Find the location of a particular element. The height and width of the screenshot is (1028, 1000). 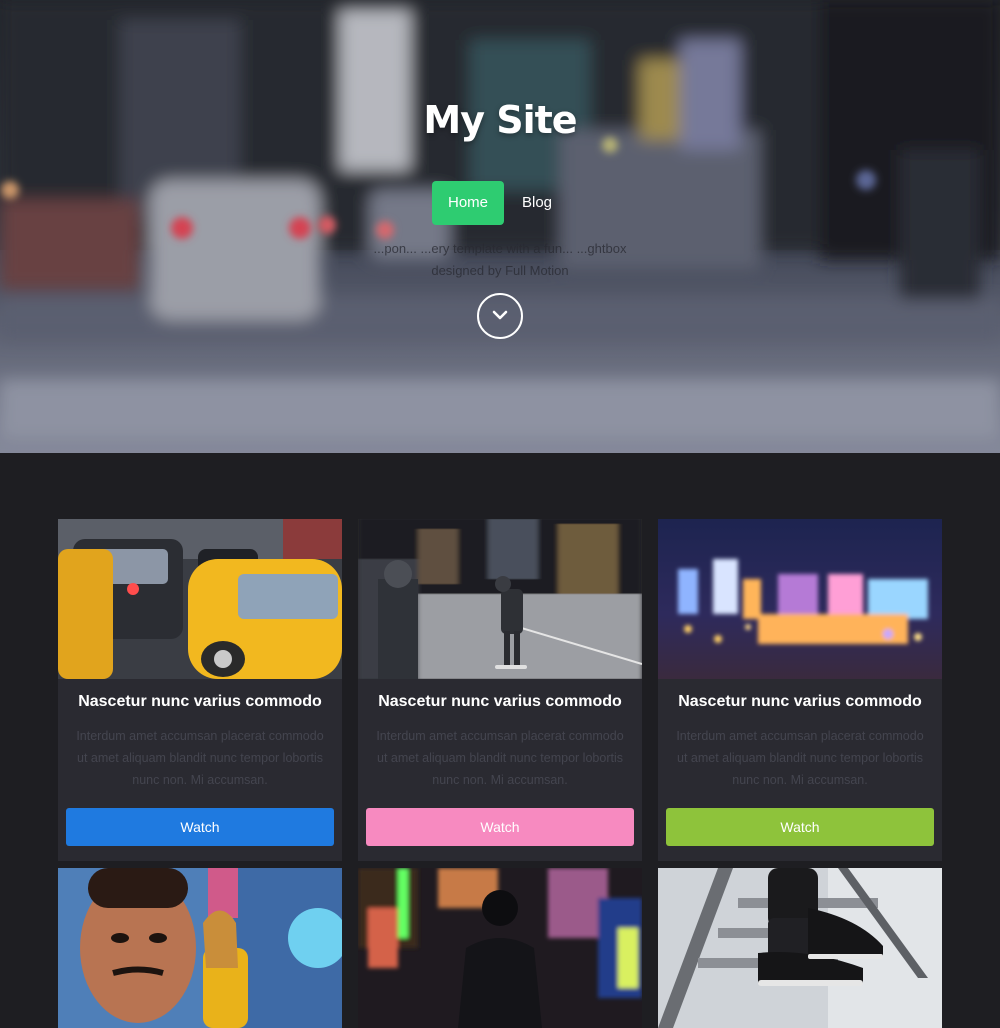

scroll-down-button is located at coordinates (500, 316).